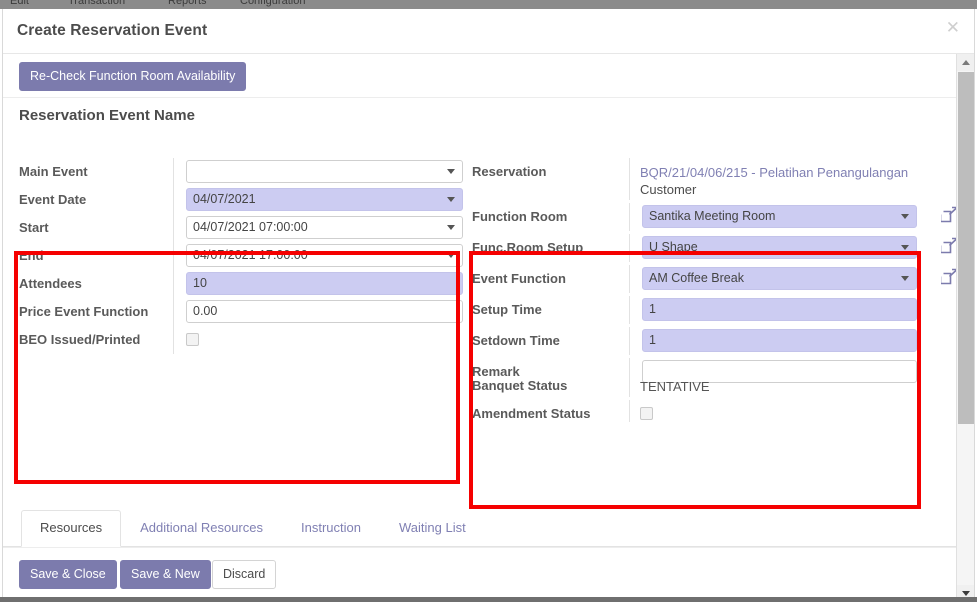  Describe the element at coordinates (675, 386) in the screenshot. I see `banquet-status-badge: TENTATIVE` at that location.